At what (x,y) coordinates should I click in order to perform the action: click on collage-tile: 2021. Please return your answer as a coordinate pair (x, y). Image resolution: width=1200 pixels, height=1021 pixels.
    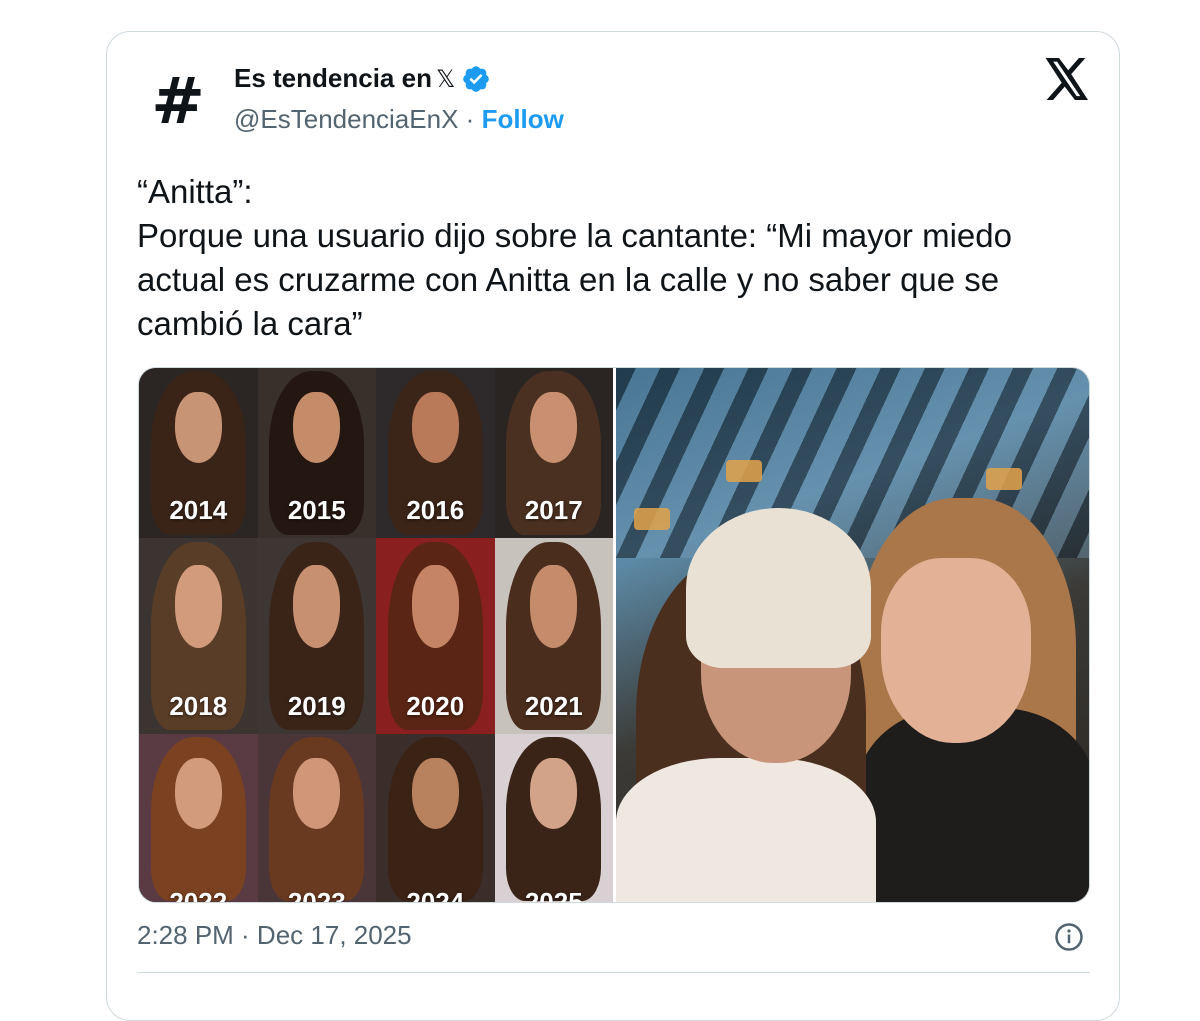
    Looking at the image, I should click on (553, 636).